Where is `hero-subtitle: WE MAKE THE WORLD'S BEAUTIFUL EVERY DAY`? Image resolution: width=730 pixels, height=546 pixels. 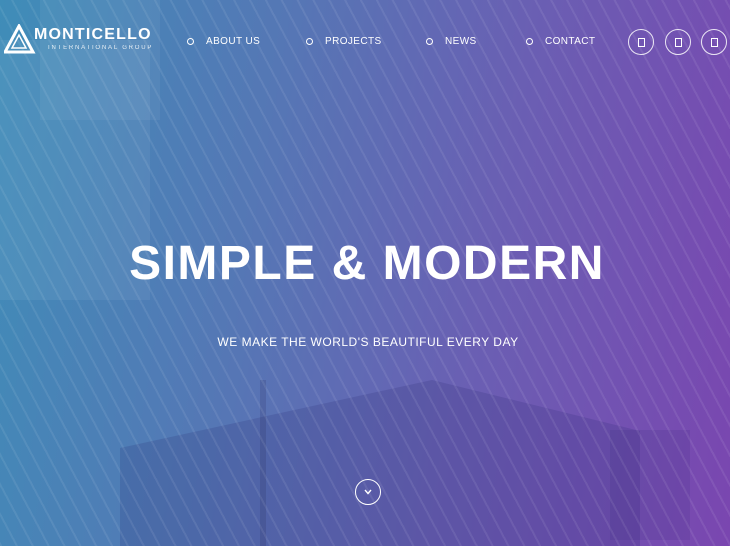
hero-subtitle: WE MAKE THE WORLD'S BEAUTIFUL EVERY DAY is located at coordinates (368, 342).